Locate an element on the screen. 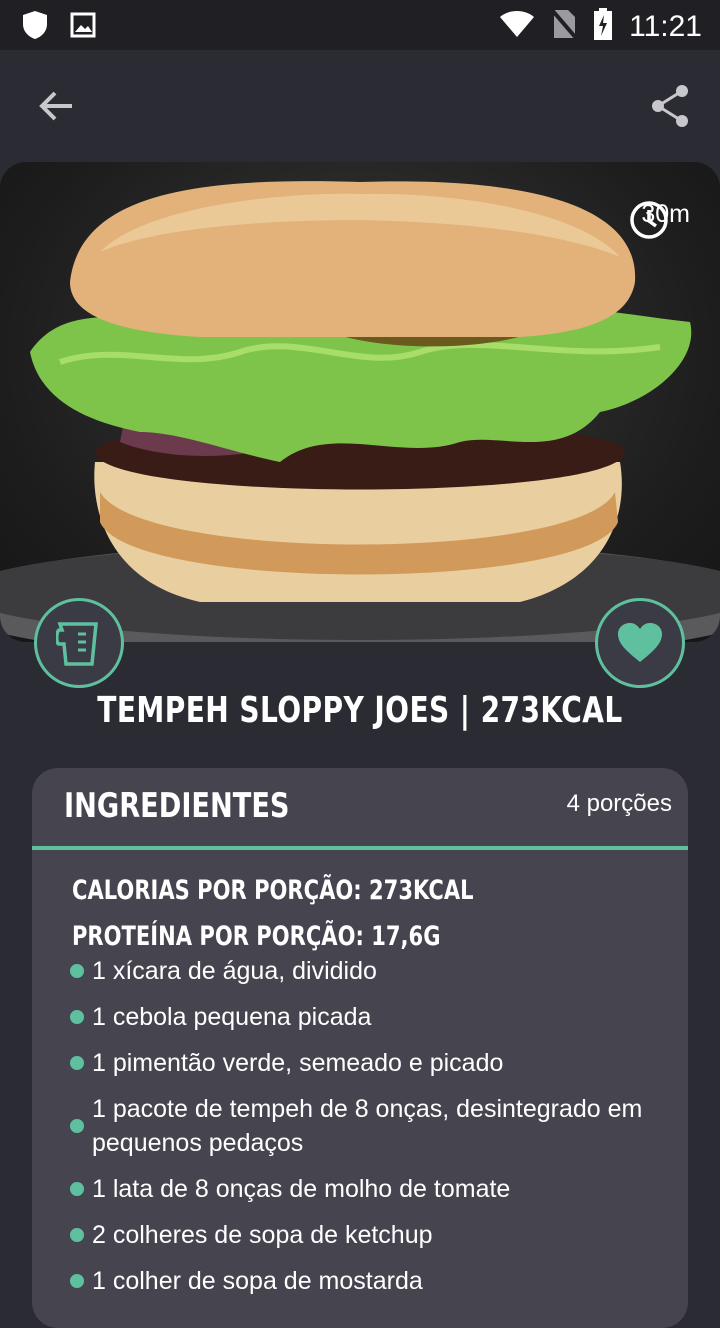  ingredients-header: INGREDIENTES 4 porções is located at coordinates (360, 809).